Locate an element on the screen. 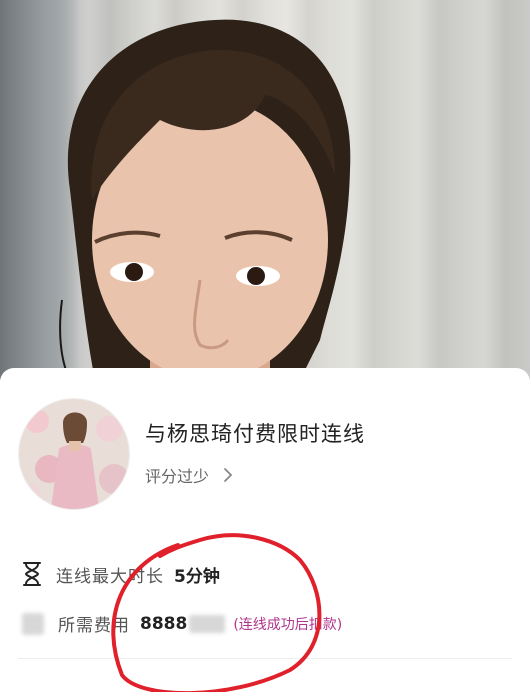  fee-row: 所需费用 8888 (连线成功后扣款) is located at coordinates (182, 623).